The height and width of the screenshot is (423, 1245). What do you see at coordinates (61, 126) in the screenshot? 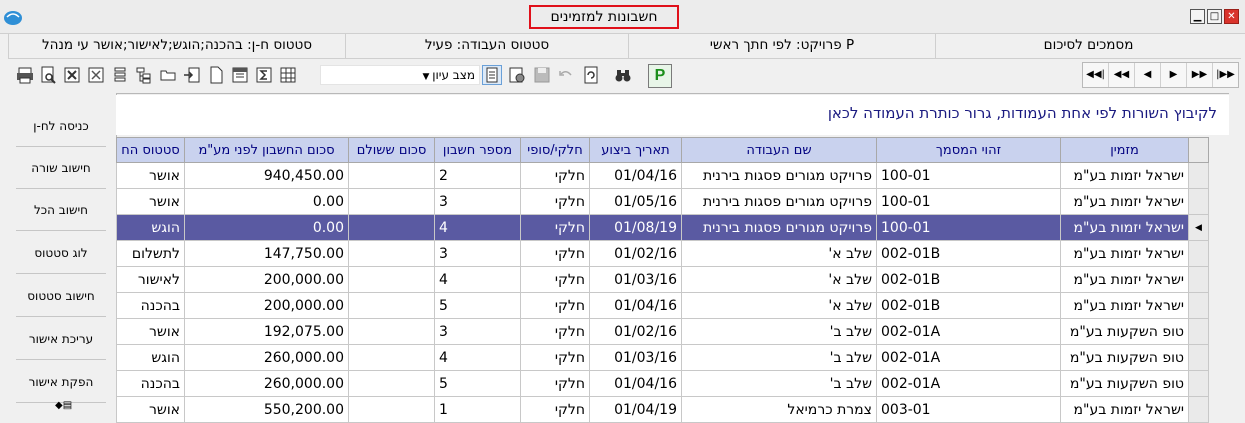
I see `enter-invoice-button: כניסה לח-ן` at bounding box center [61, 126].